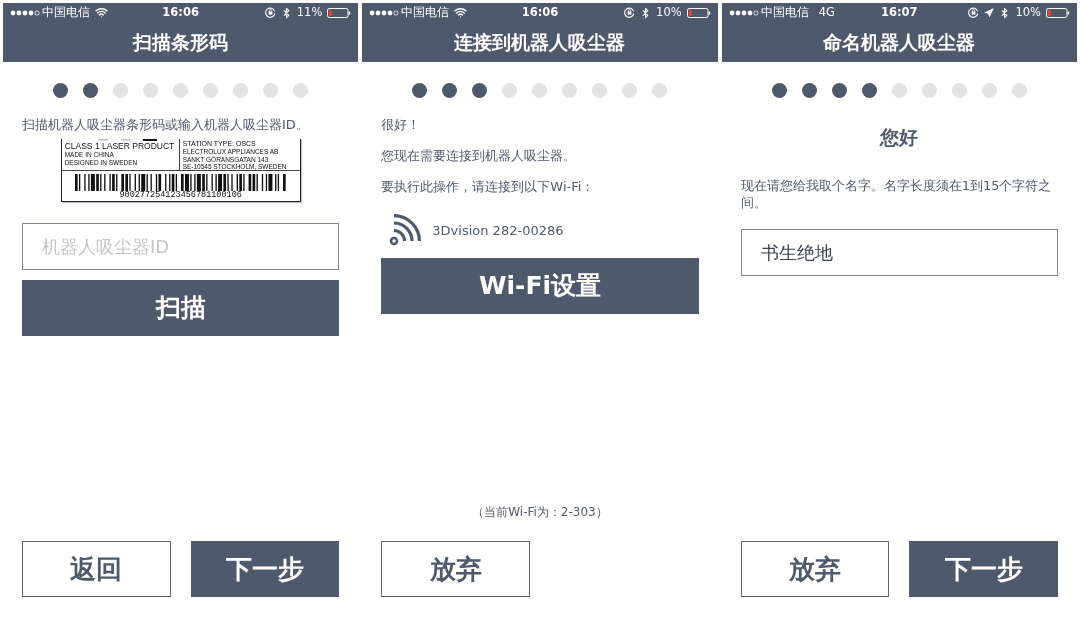 This screenshot has height=639, width=1080. What do you see at coordinates (180, 182) in the screenshot?
I see `barcode-icon` at bounding box center [180, 182].